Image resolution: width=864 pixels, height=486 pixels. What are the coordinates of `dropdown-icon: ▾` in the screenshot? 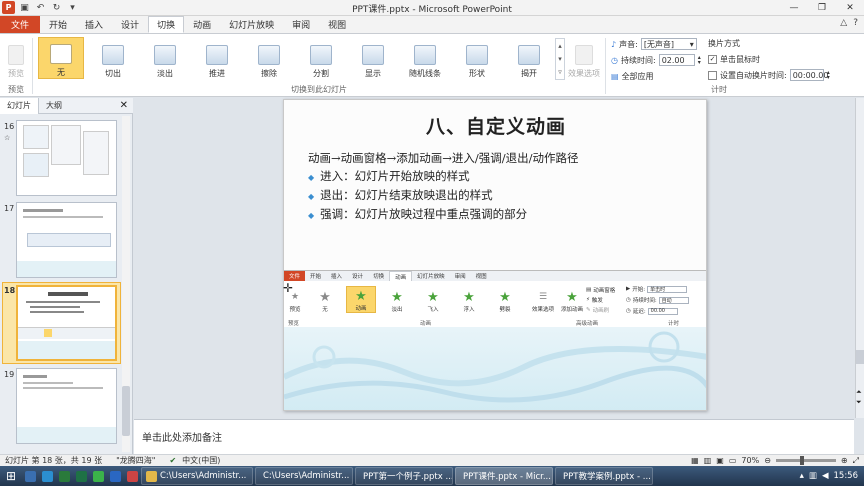 It's located at (72, 7).